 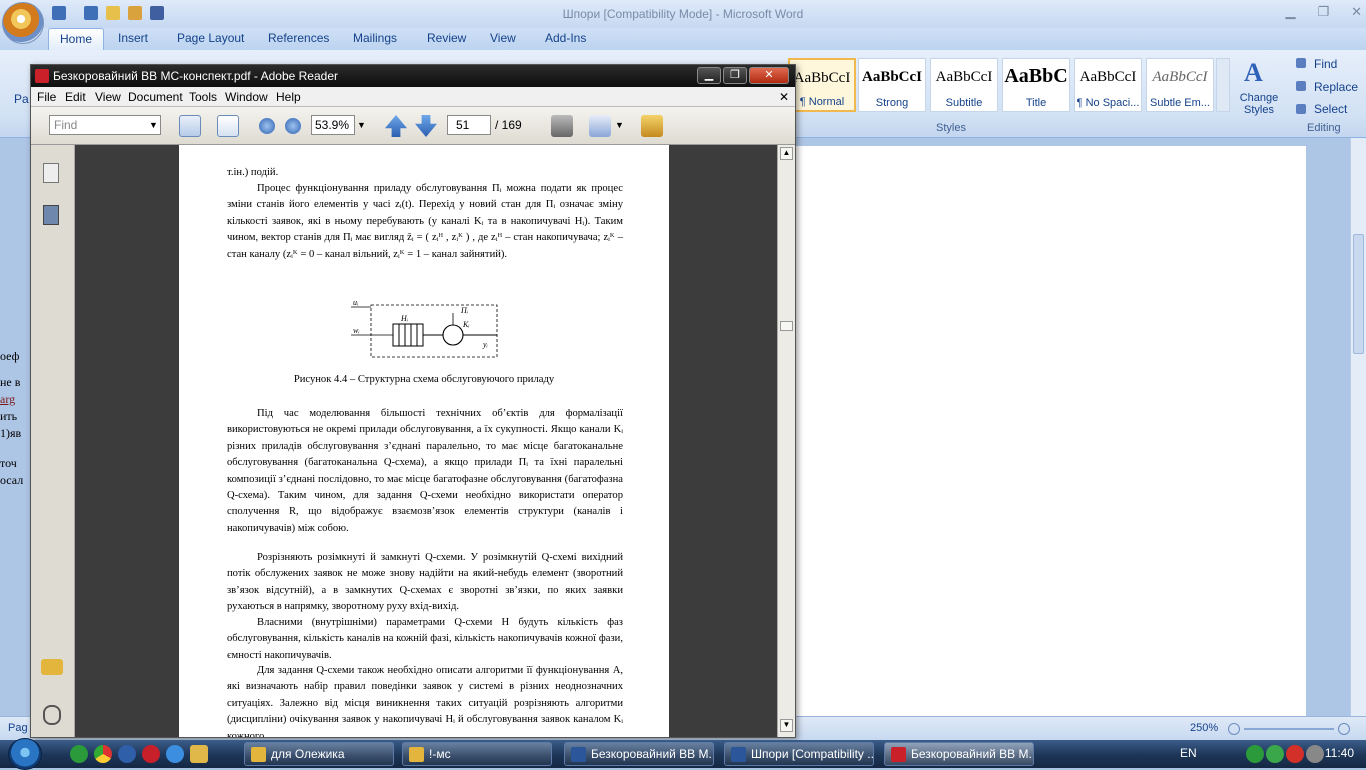 I want to click on word-zoom-level: 250%, so click(x=1204, y=728).